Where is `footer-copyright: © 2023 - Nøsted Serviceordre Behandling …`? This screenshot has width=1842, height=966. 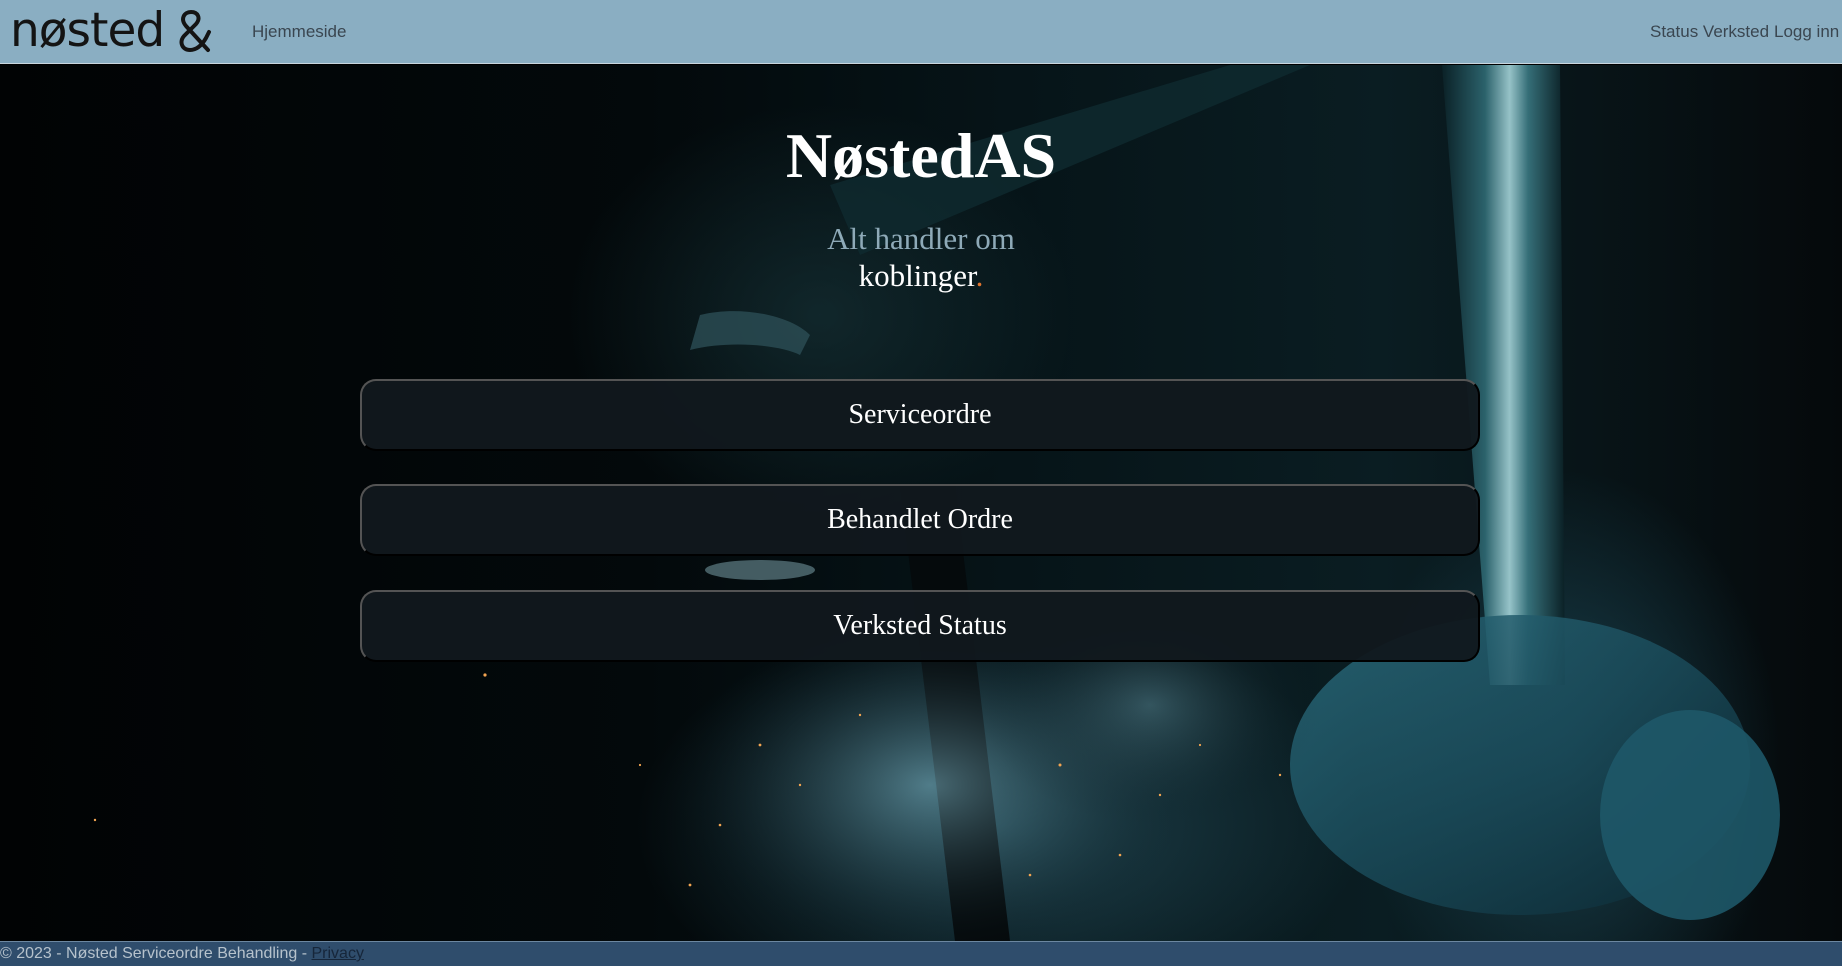 footer-copyright: © 2023 - Nøsted Serviceordre Behandling … is located at coordinates (156, 953).